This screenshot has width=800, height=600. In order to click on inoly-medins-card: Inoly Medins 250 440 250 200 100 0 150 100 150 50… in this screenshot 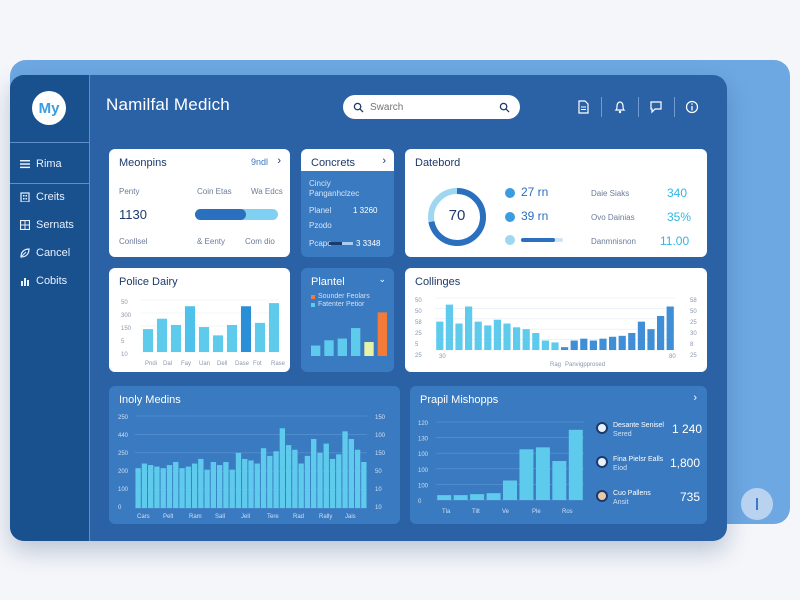, I will do `click(254, 455)`.